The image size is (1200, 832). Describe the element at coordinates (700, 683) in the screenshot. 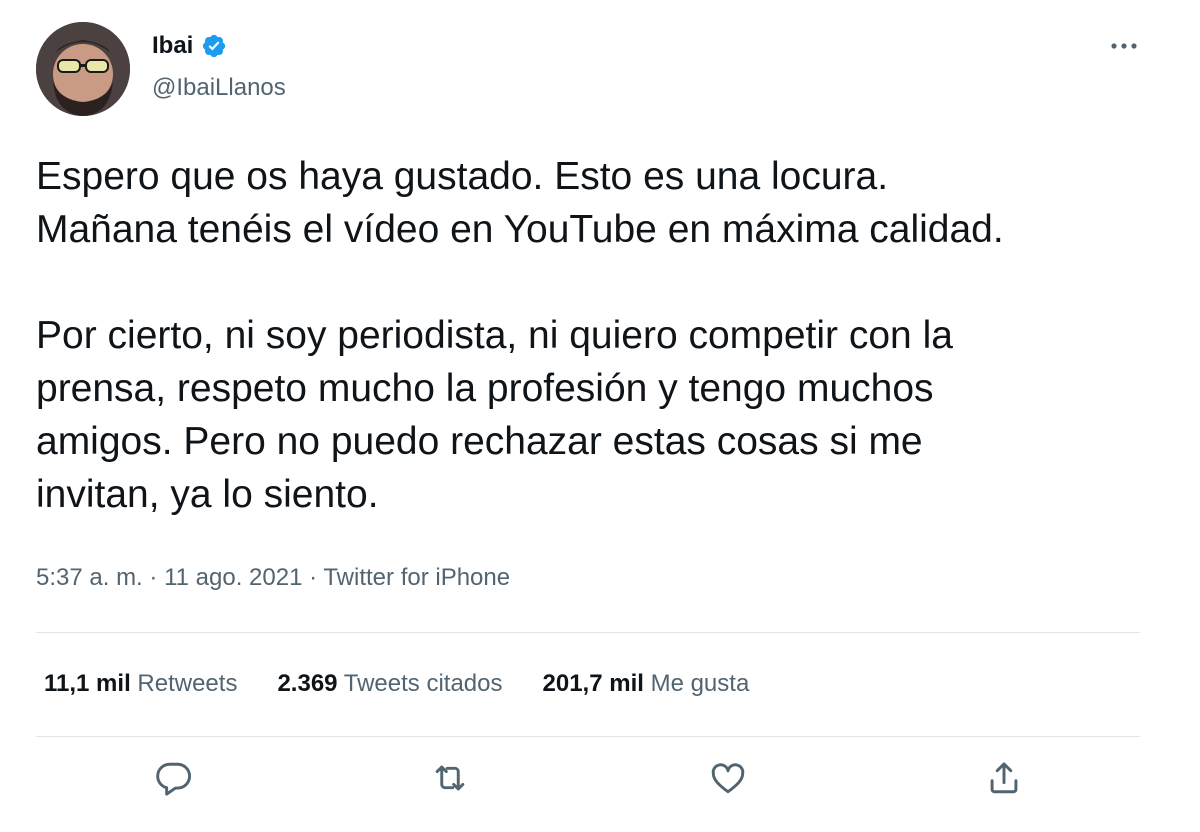

I see `likes-label: Me gusta` at that location.